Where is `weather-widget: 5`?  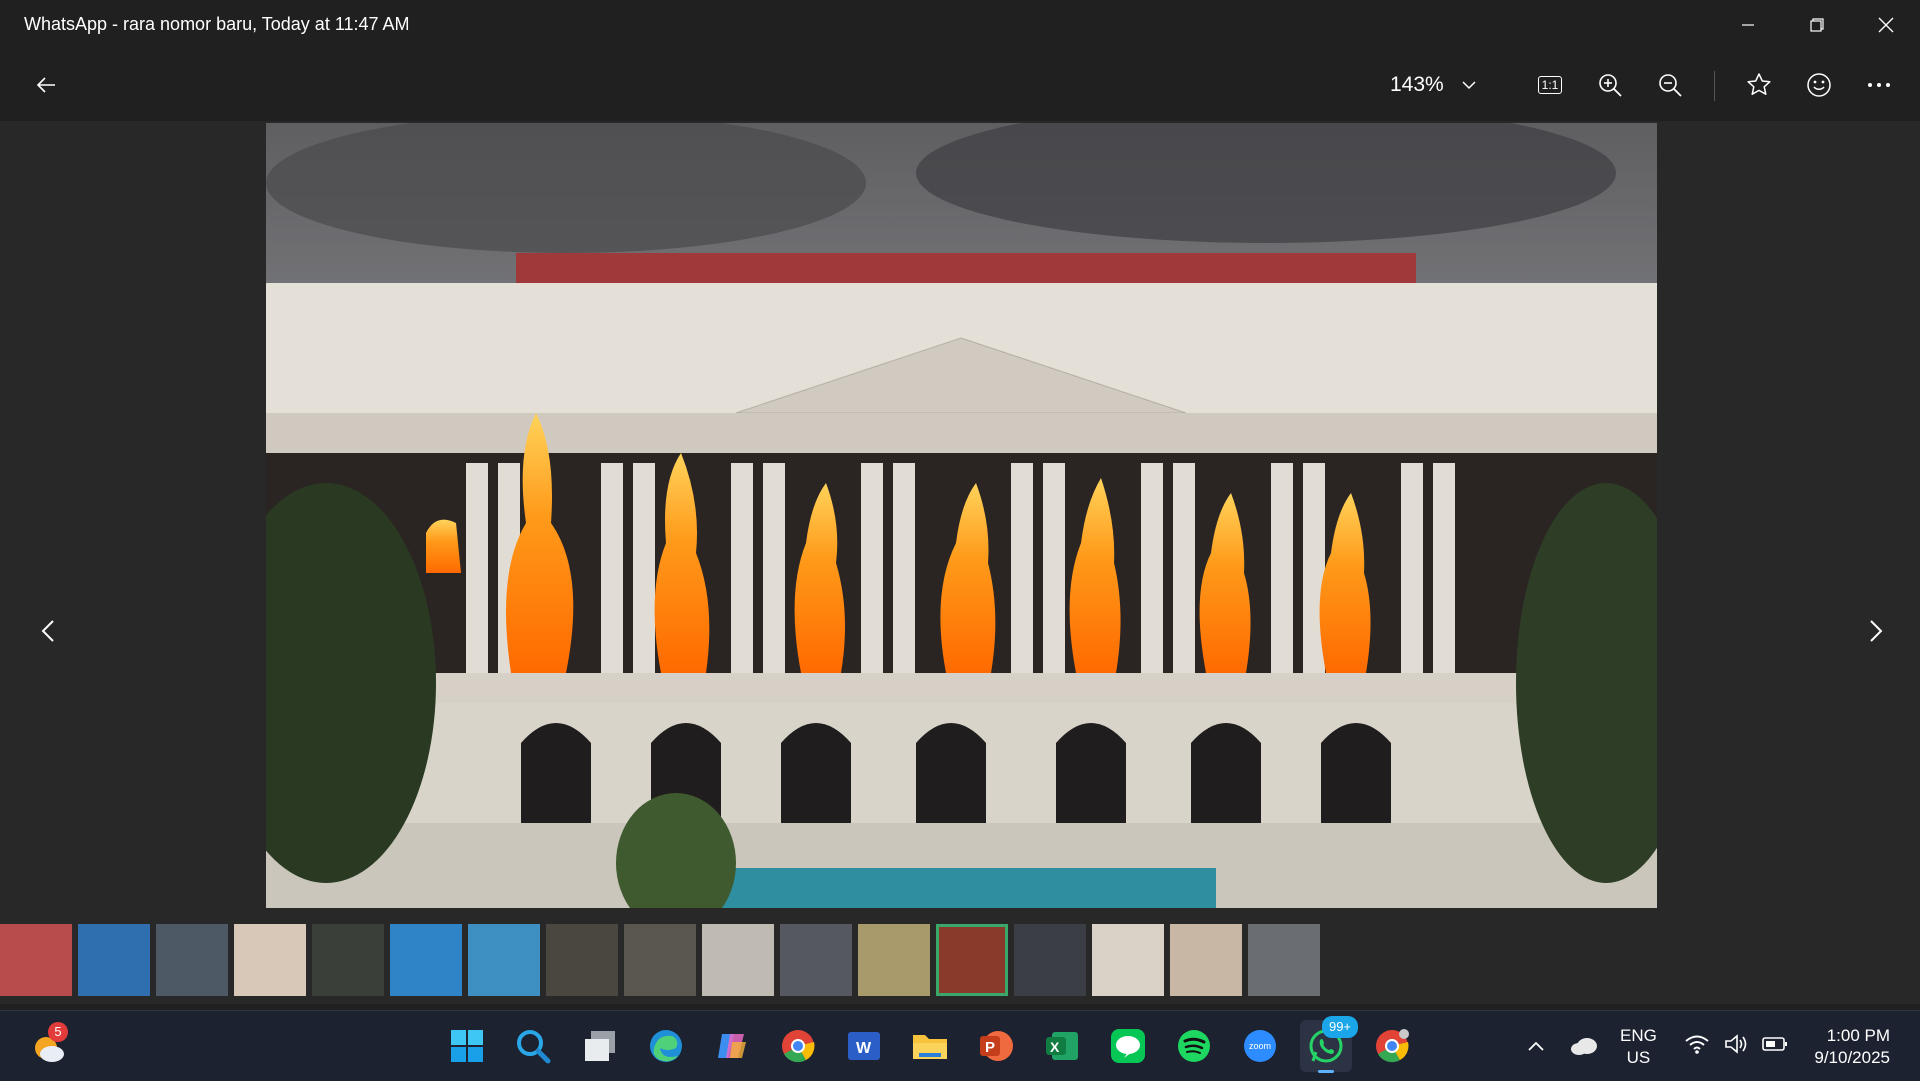 weather-widget: 5 is located at coordinates (50, 1046).